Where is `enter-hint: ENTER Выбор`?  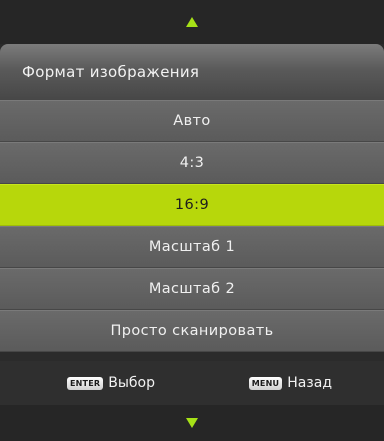 enter-hint: ENTER Выбор is located at coordinates (111, 383).